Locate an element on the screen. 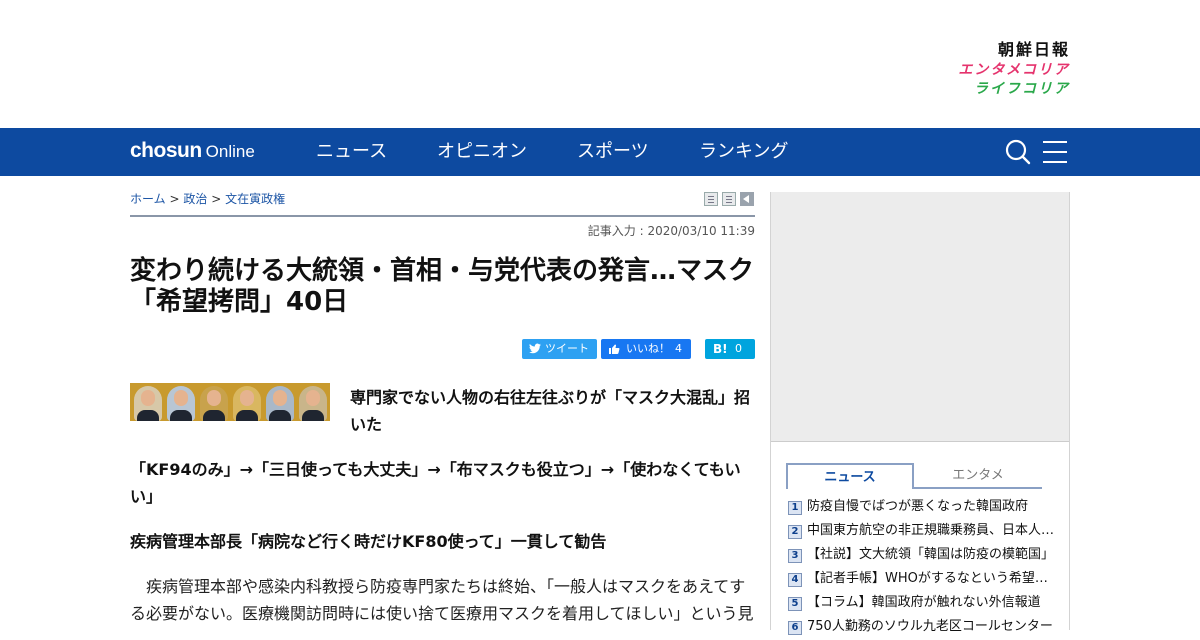  life-korea-link: ライフコリア is located at coordinates (1000, 89).